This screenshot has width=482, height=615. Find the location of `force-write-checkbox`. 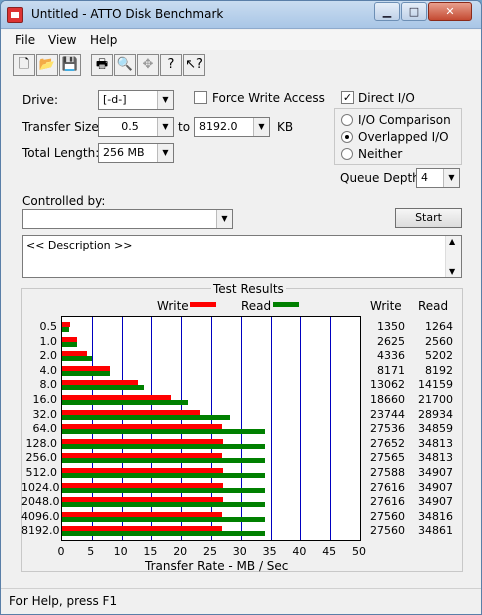

force-write-checkbox is located at coordinates (200, 97).